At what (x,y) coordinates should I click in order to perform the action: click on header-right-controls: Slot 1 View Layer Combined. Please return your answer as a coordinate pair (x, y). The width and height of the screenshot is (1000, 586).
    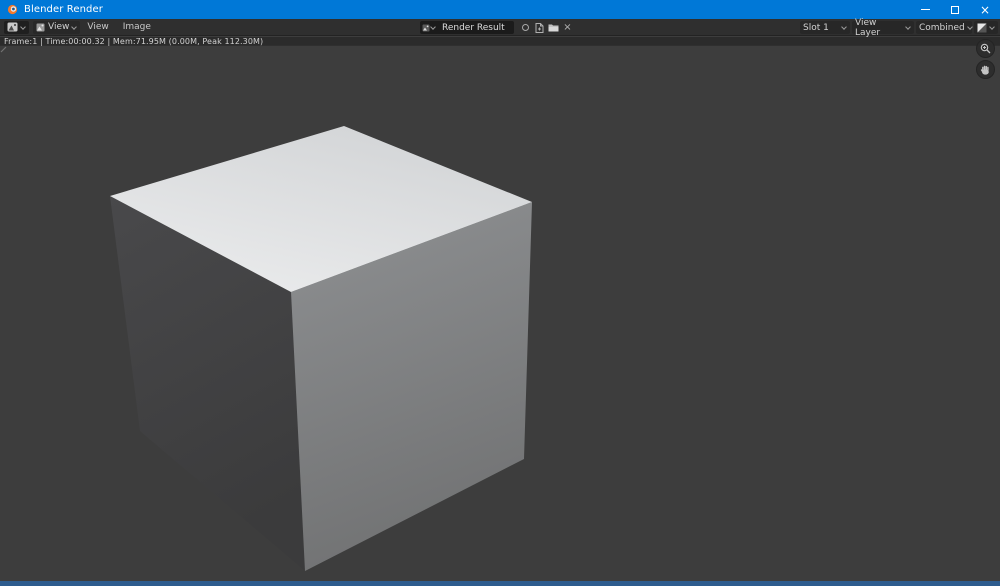
    Looking at the image, I should click on (899, 28).